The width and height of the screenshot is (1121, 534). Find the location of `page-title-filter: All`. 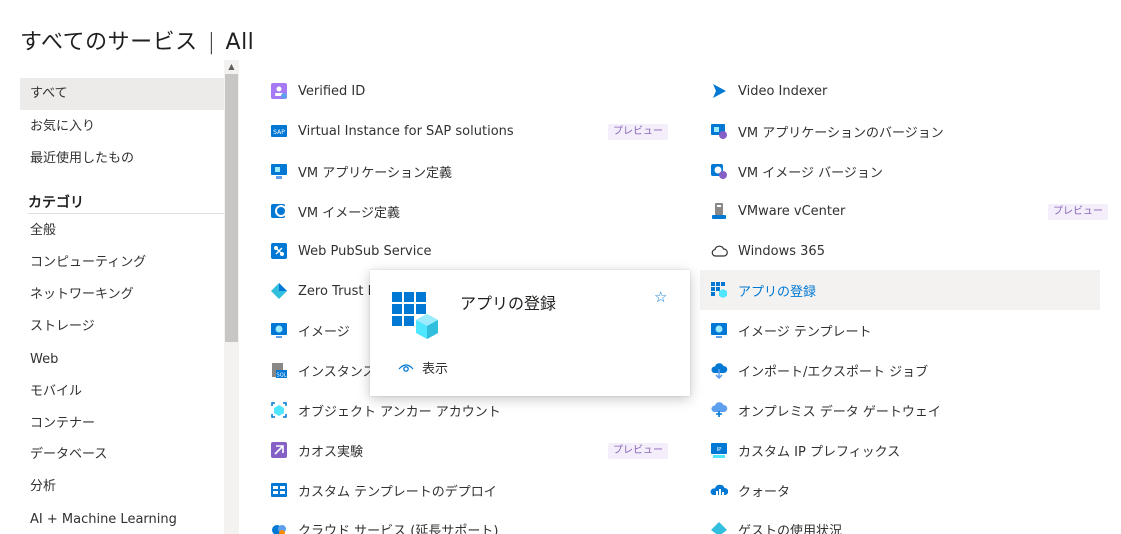

page-title-filter: All is located at coordinates (240, 42).